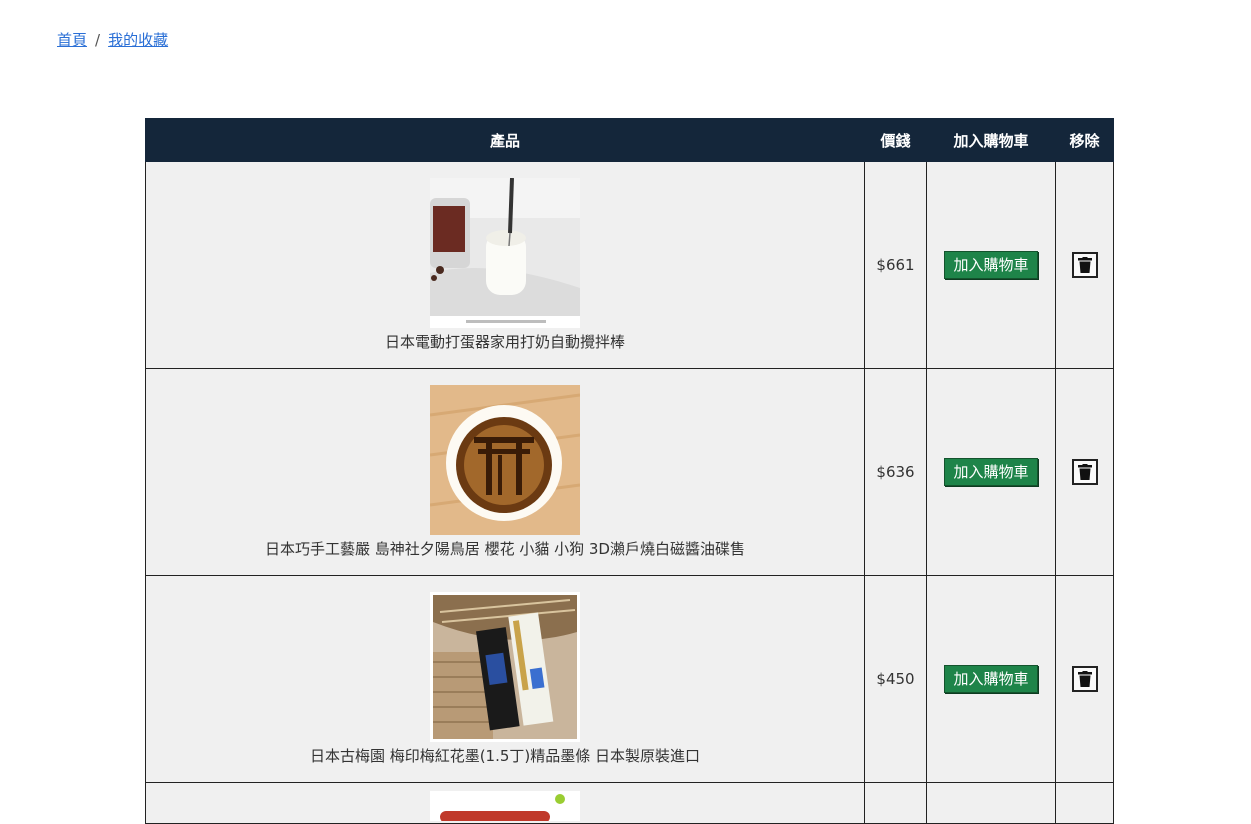 This screenshot has height=824, width=1251. Describe the element at coordinates (505, 140) in the screenshot. I see `header-product: 產品` at that location.